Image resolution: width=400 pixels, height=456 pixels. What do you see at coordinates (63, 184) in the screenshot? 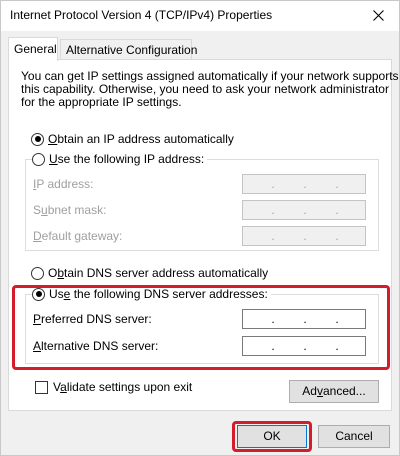
I see `ip-address-label: IP address:` at bounding box center [63, 184].